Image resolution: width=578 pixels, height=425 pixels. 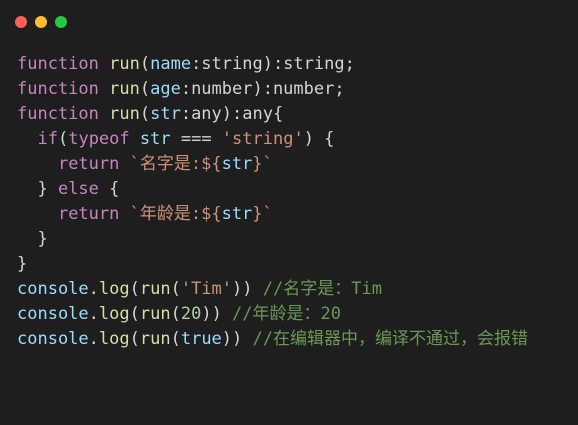 I want to click on code-token-param: age, so click(x=165, y=89).